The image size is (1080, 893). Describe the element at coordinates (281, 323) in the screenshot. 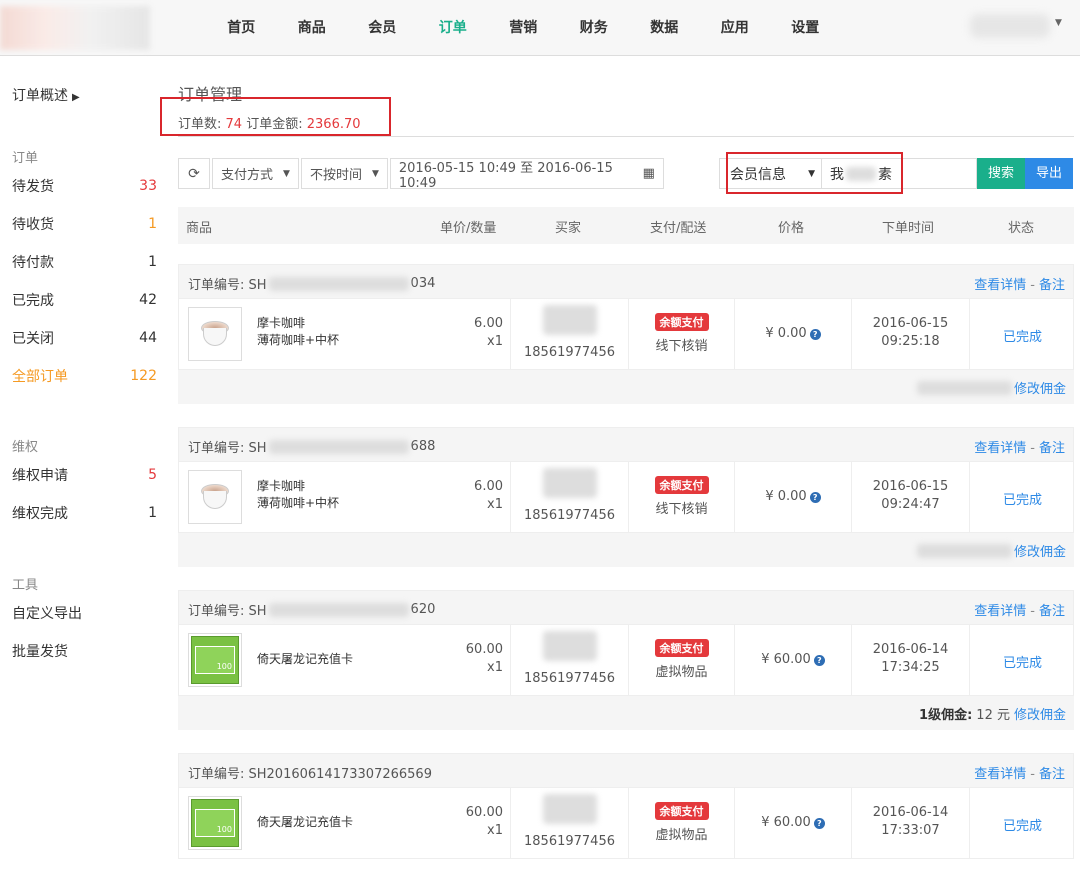

I see `product-title: 摩卡咖啡` at that location.